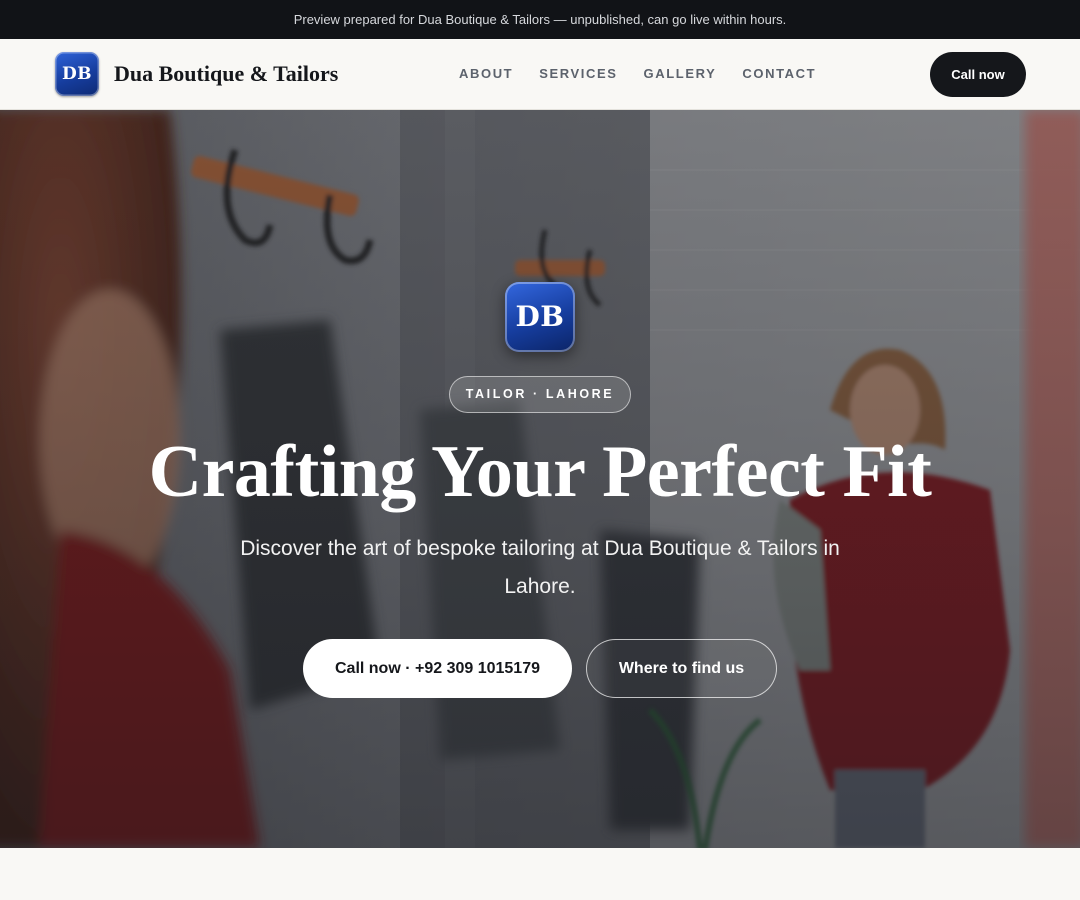 The image size is (1080, 900). I want to click on brand-logo: DB, so click(77, 74).